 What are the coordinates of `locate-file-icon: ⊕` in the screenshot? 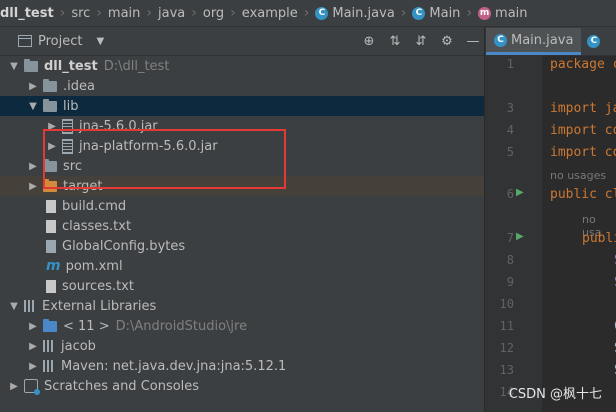 It's located at (369, 41).